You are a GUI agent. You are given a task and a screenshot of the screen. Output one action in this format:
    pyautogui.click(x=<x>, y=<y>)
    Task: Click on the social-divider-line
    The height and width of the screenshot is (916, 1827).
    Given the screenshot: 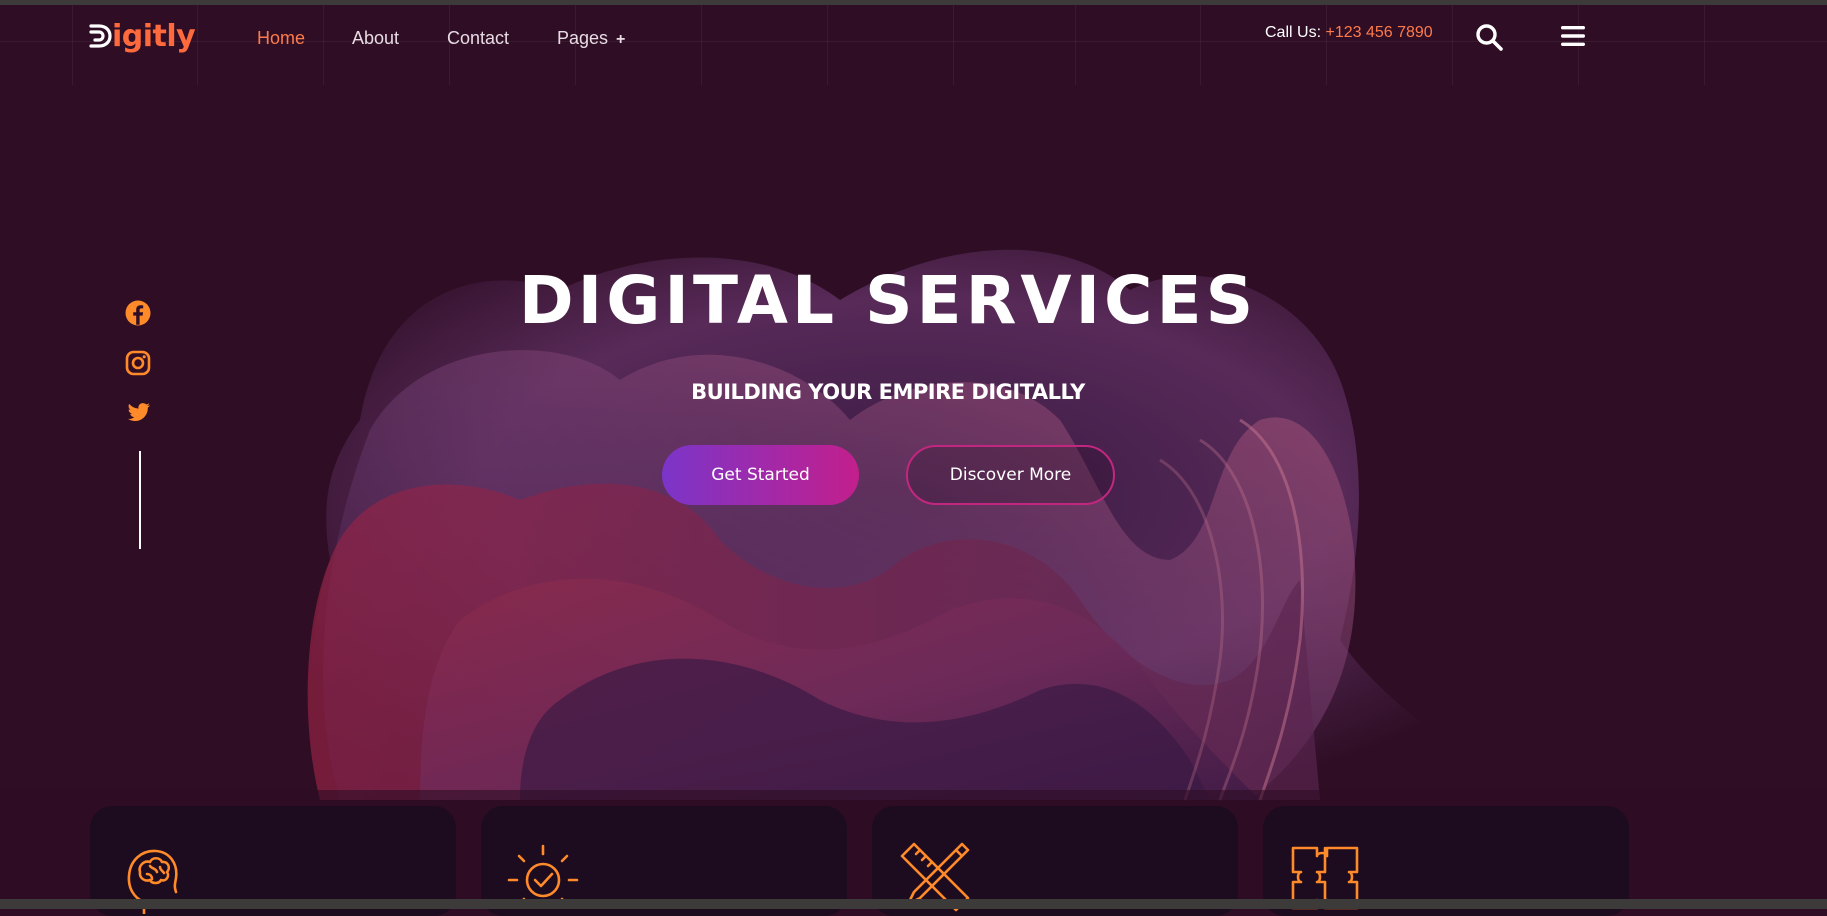 What is the action you would take?
    pyautogui.click(x=140, y=500)
    